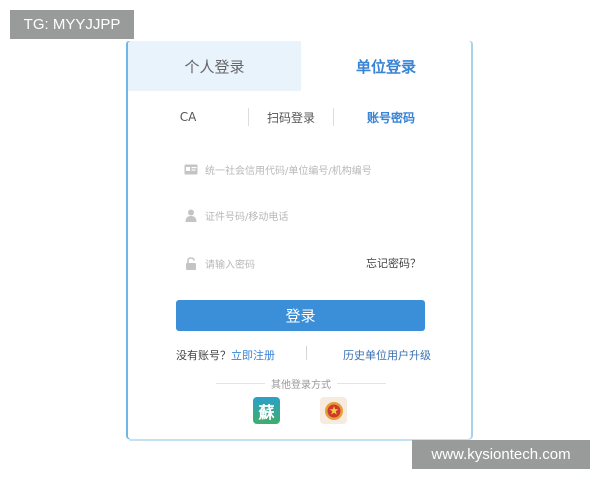  Describe the element at coordinates (300, 315) in the screenshot. I see `login-button: 登录` at that location.